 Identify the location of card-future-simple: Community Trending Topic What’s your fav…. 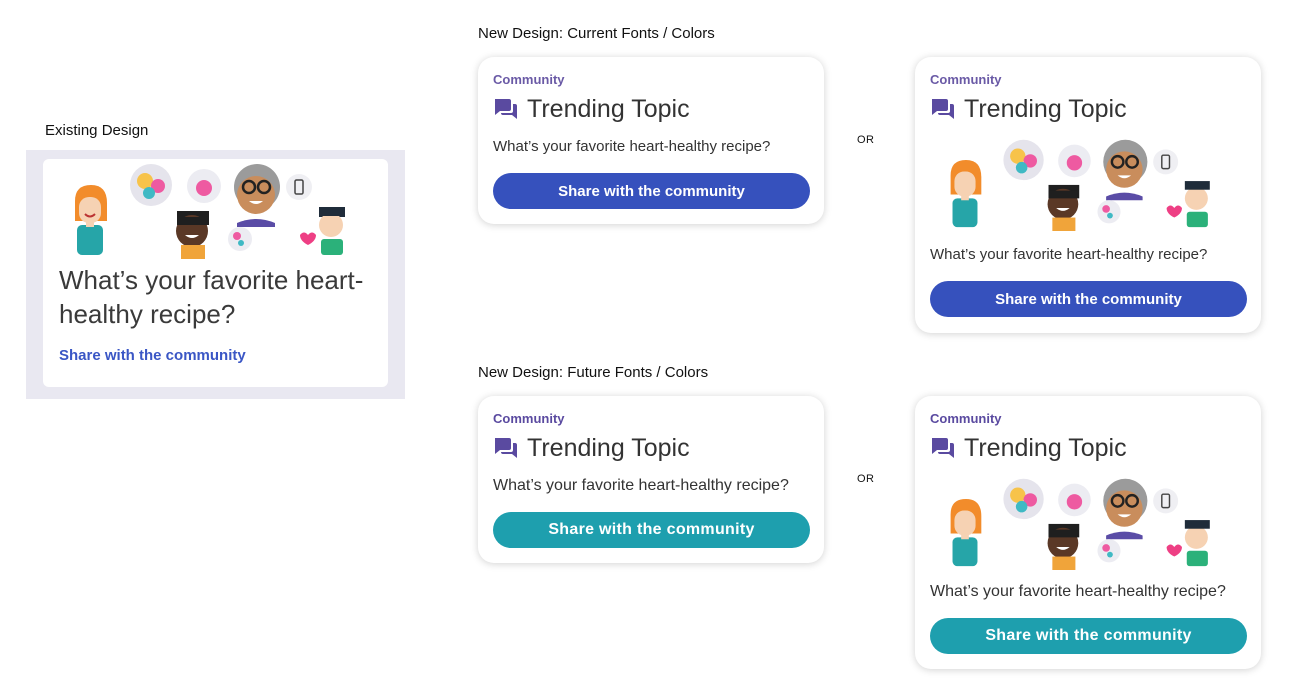
(651, 479).